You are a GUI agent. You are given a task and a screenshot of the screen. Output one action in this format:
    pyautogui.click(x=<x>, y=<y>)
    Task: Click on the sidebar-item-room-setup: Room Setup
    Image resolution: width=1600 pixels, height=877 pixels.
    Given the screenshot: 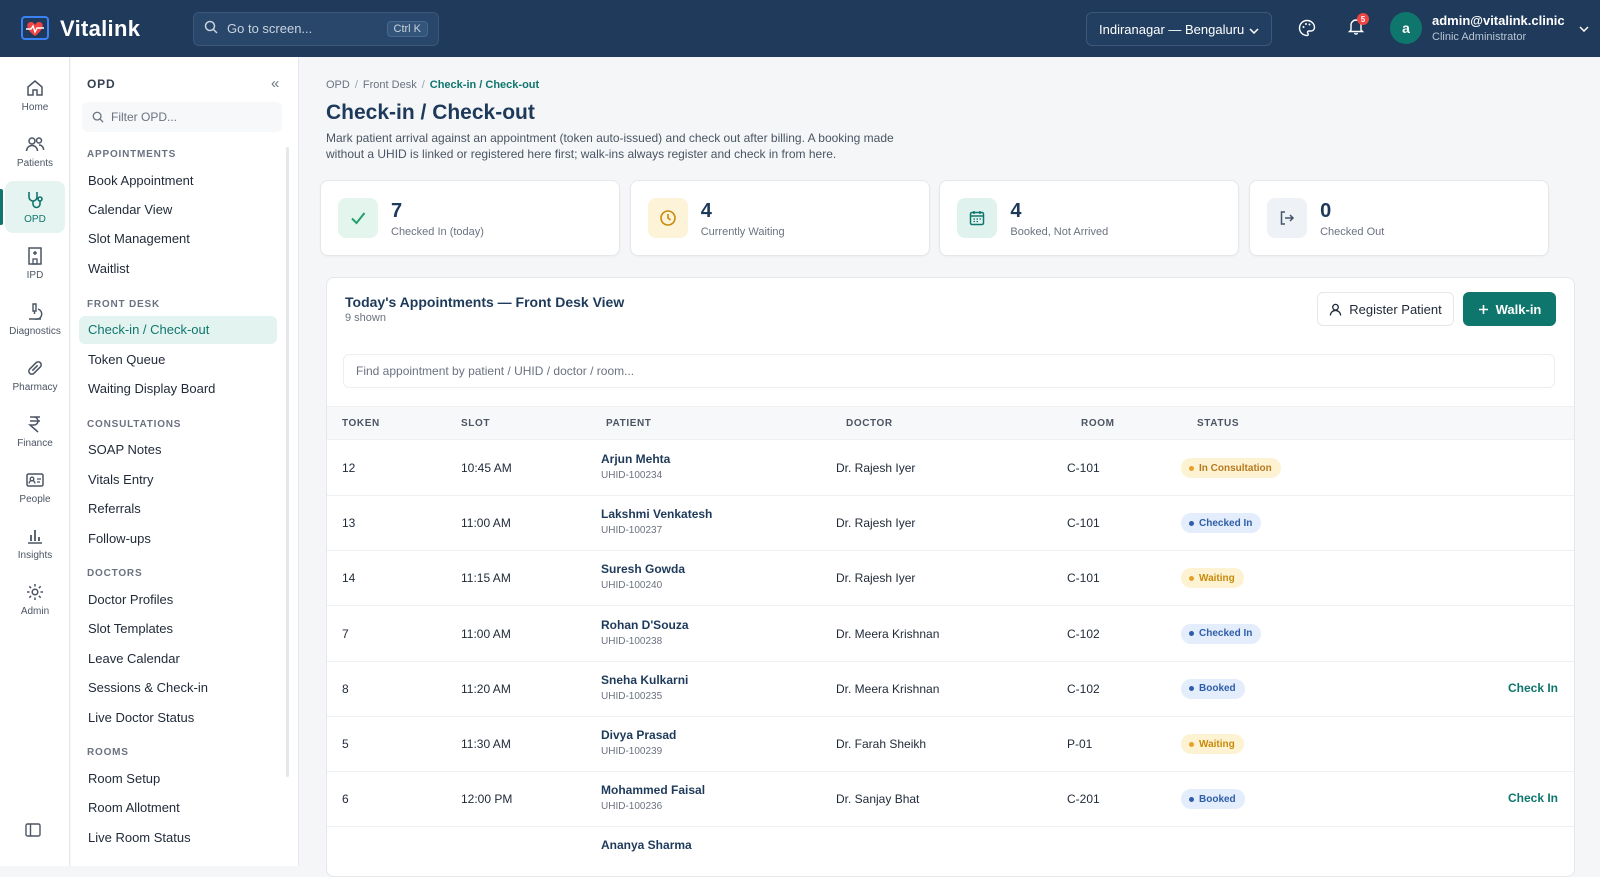 What is the action you would take?
    pyautogui.click(x=178, y=778)
    